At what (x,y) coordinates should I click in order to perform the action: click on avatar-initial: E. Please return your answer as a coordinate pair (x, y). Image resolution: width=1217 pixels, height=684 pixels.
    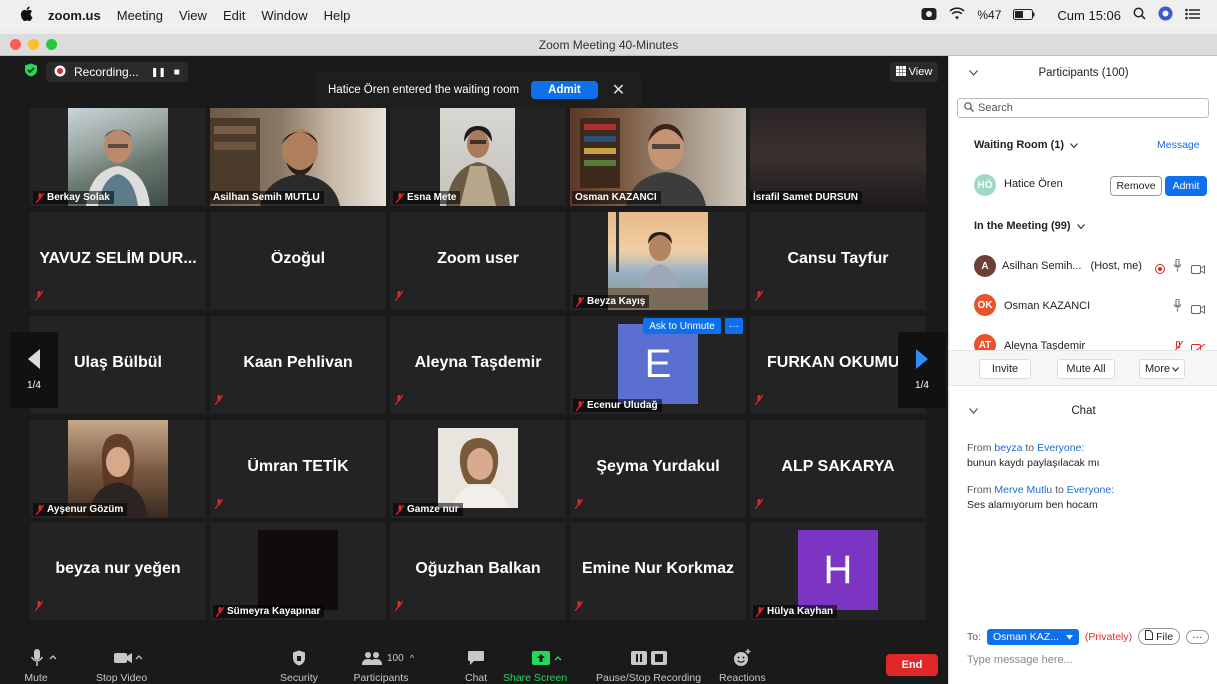
    Looking at the image, I should click on (658, 363).